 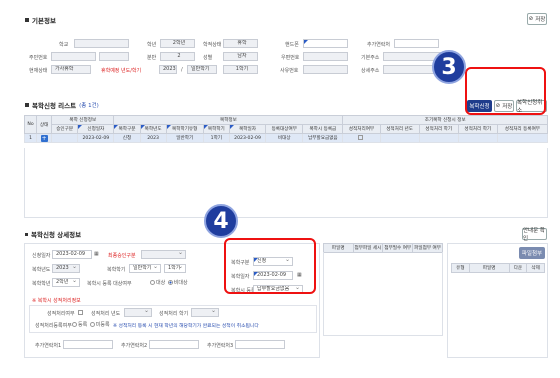 I want to click on return-term-label: 휴학예정 년도/학기, so click(x=121, y=71).